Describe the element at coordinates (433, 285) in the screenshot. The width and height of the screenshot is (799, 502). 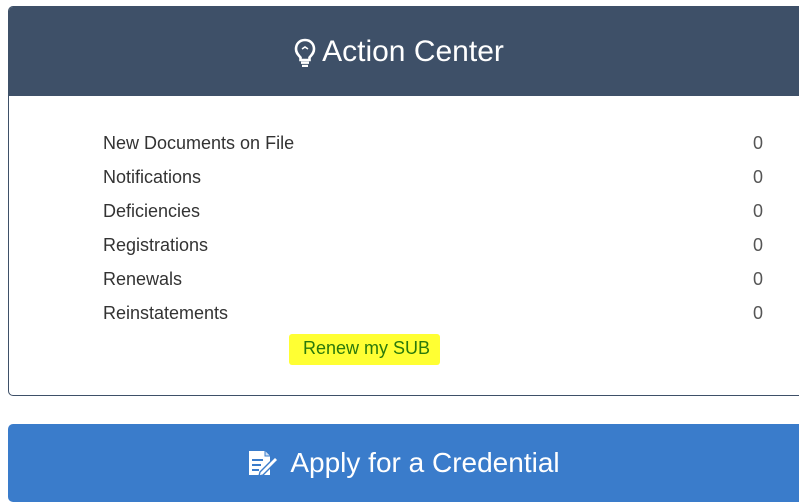
I see `list-item: Renewals 0` at that location.